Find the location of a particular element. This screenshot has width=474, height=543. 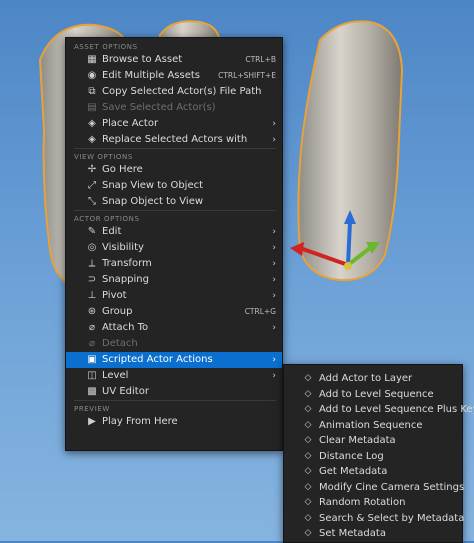

submenu-item-set-metadata: ◇ Set Metadata is located at coordinates (373, 534).